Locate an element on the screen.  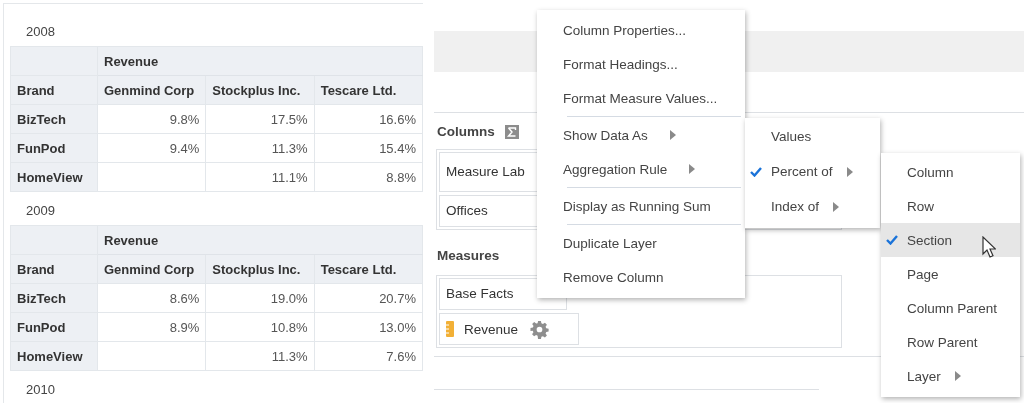
section-title: Columns is located at coordinates (466, 131).